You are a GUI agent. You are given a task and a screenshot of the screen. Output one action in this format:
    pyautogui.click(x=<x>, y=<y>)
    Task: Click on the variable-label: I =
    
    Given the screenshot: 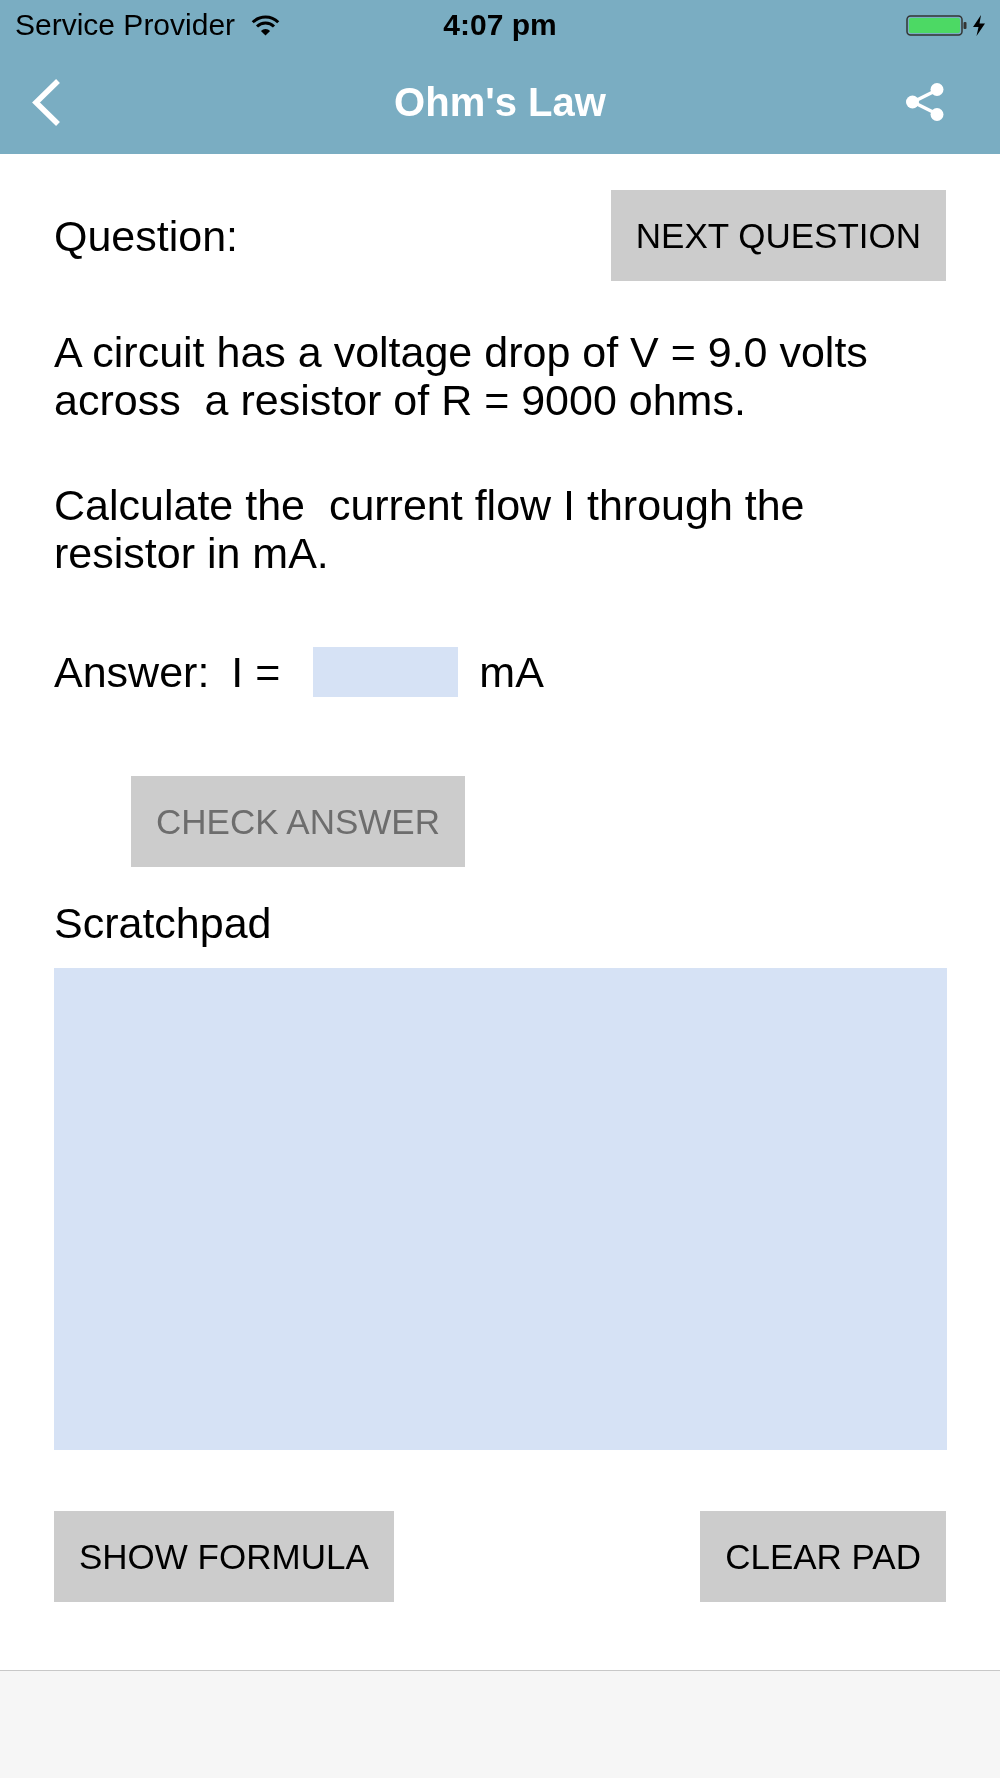 What is the action you would take?
    pyautogui.click(x=256, y=672)
    